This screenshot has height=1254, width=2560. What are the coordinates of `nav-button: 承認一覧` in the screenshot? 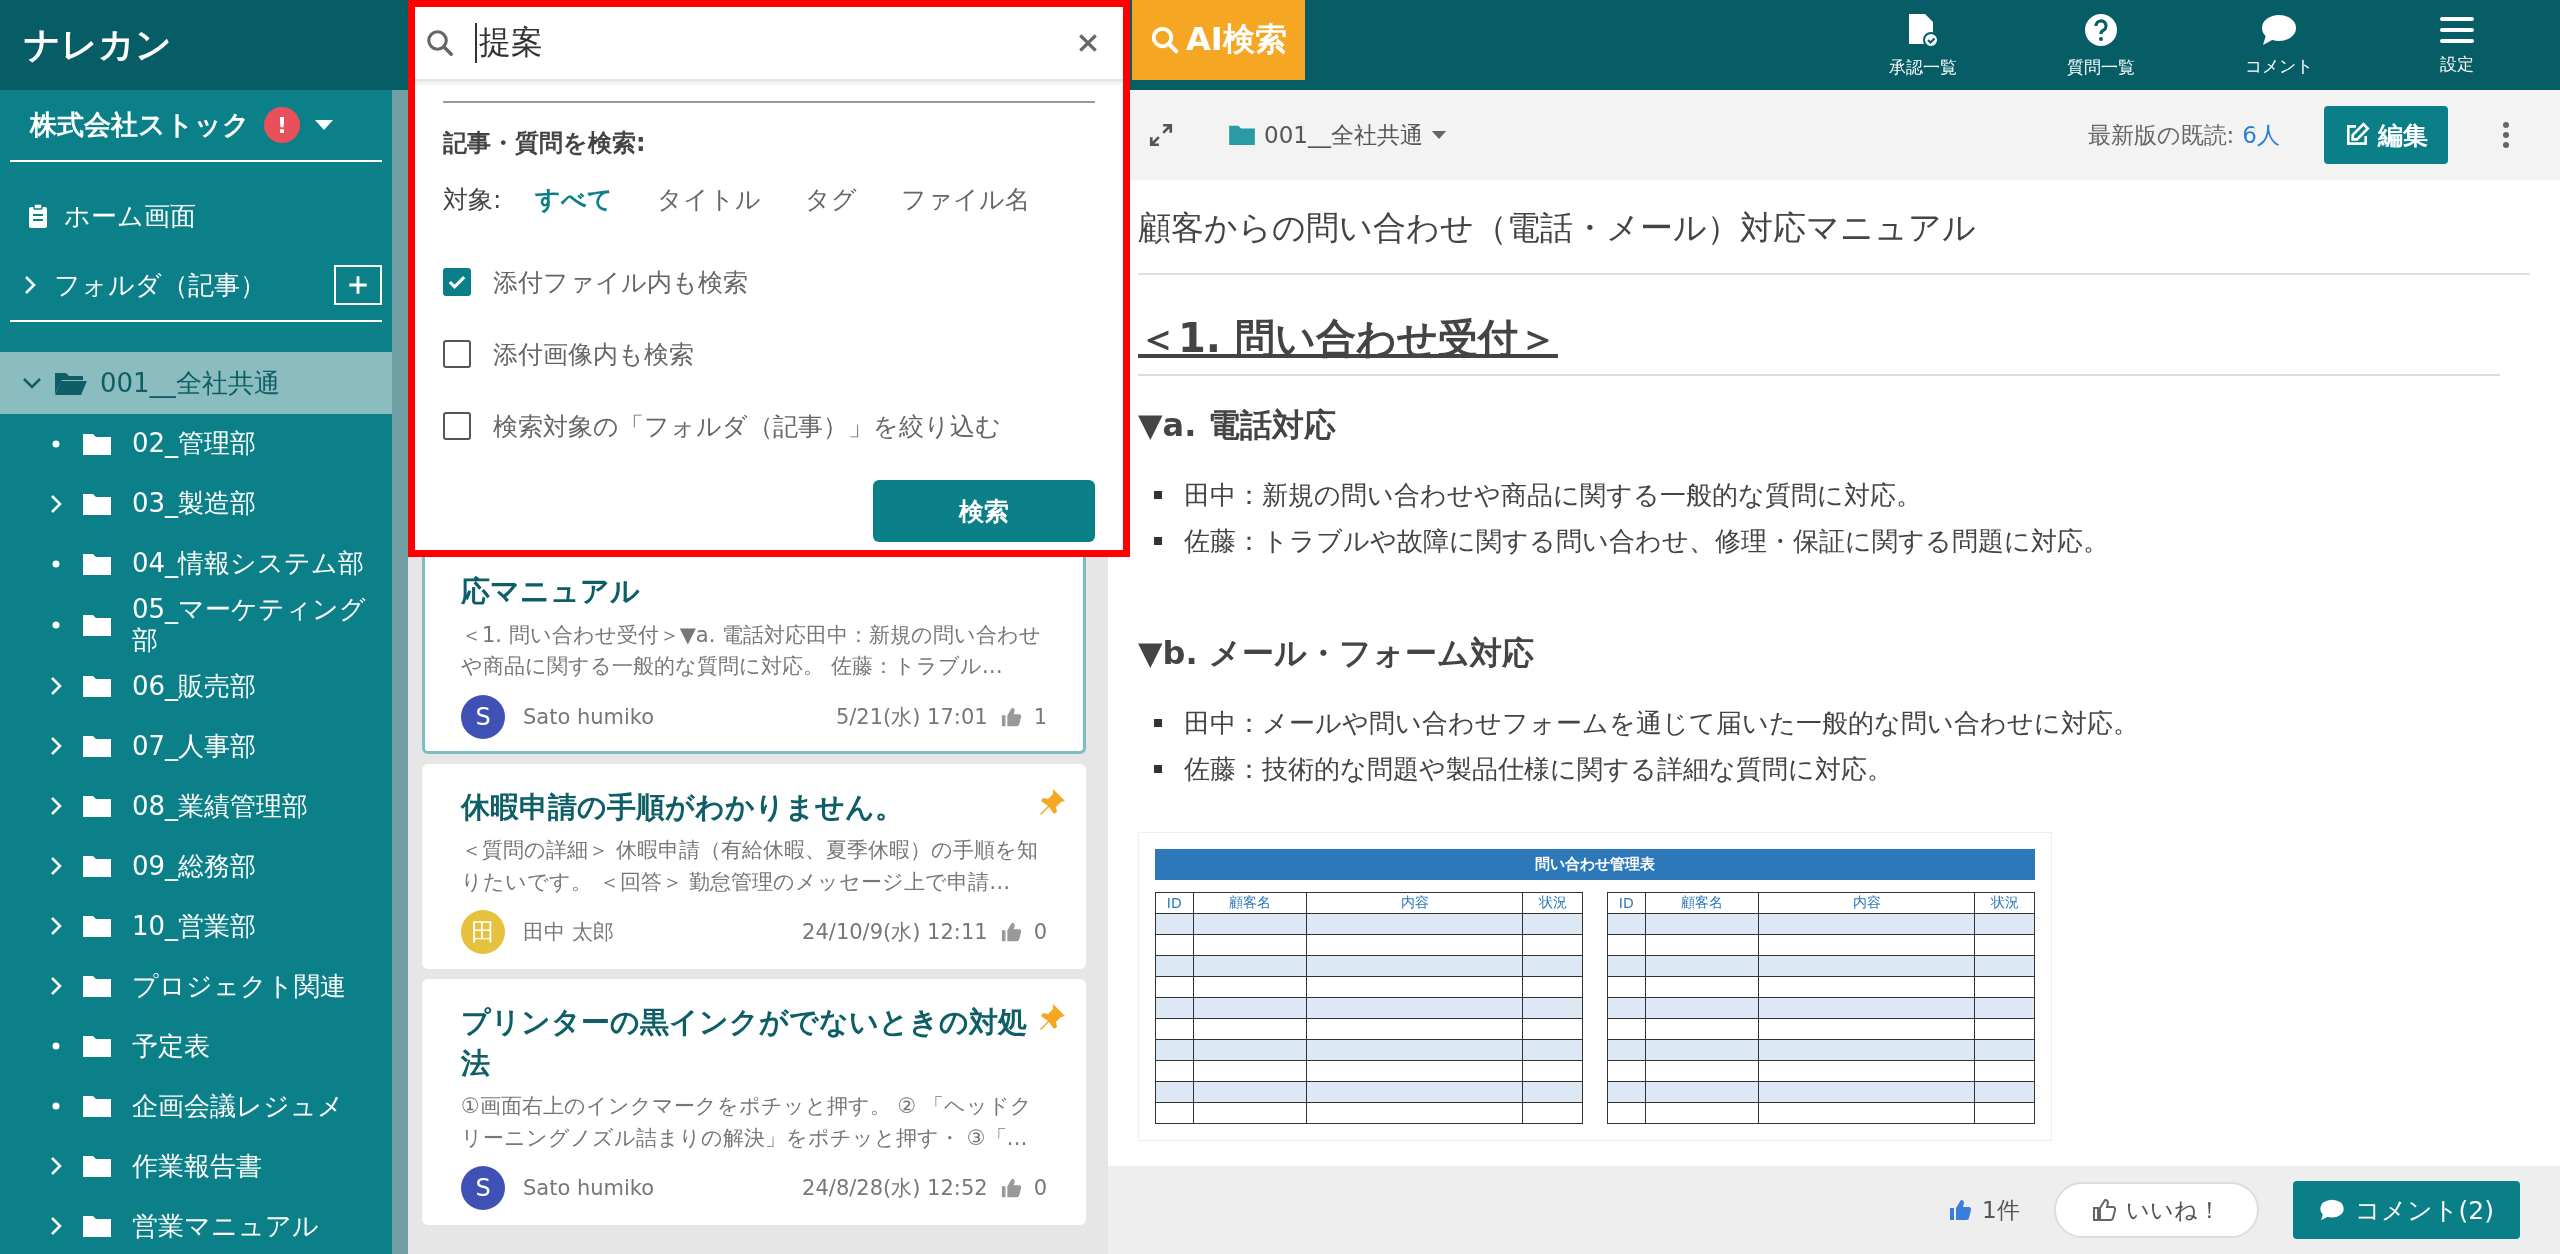 It's located at (1923, 45).